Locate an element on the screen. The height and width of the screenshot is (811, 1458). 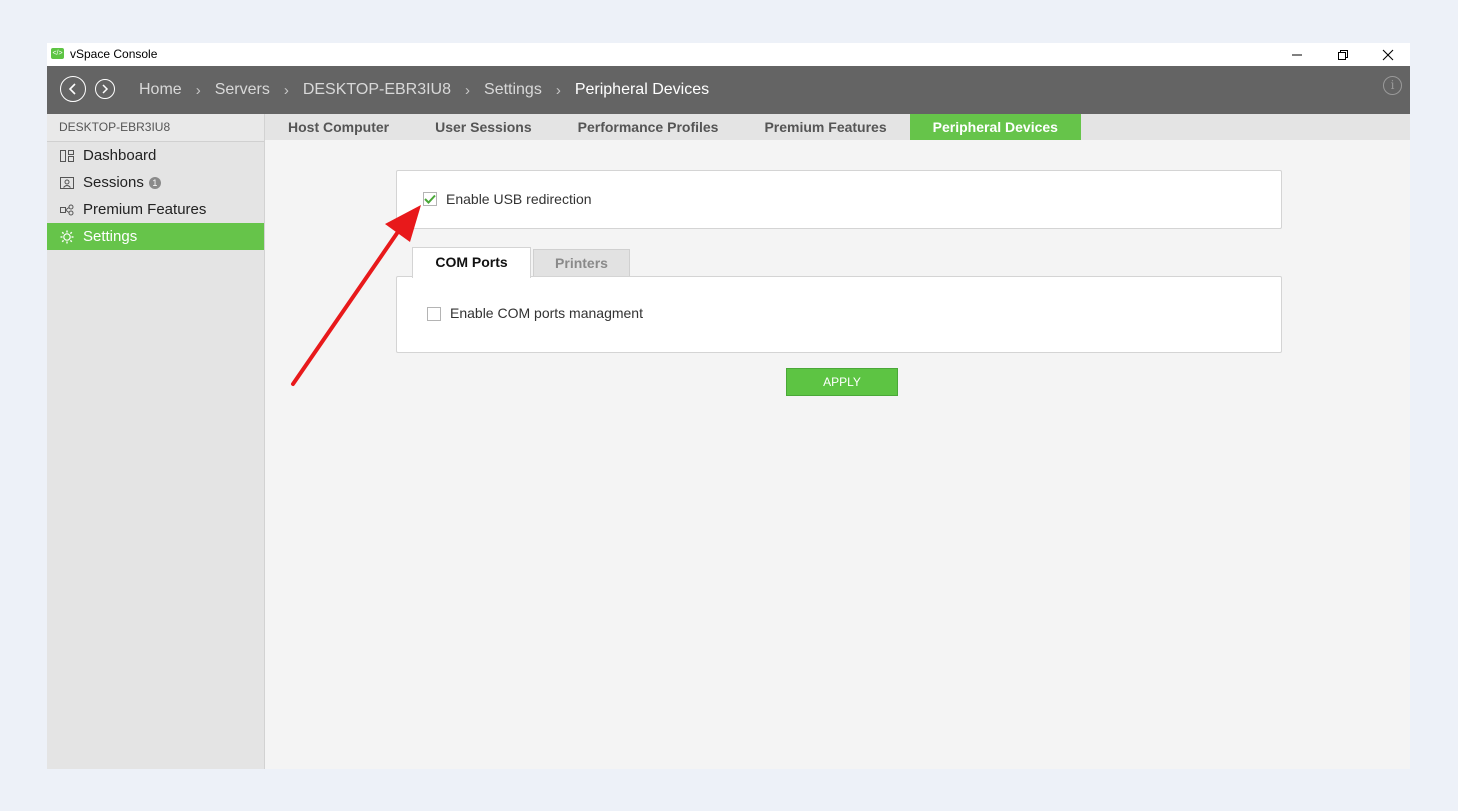
breadcrumb-home: Home is located at coordinates (160, 90).